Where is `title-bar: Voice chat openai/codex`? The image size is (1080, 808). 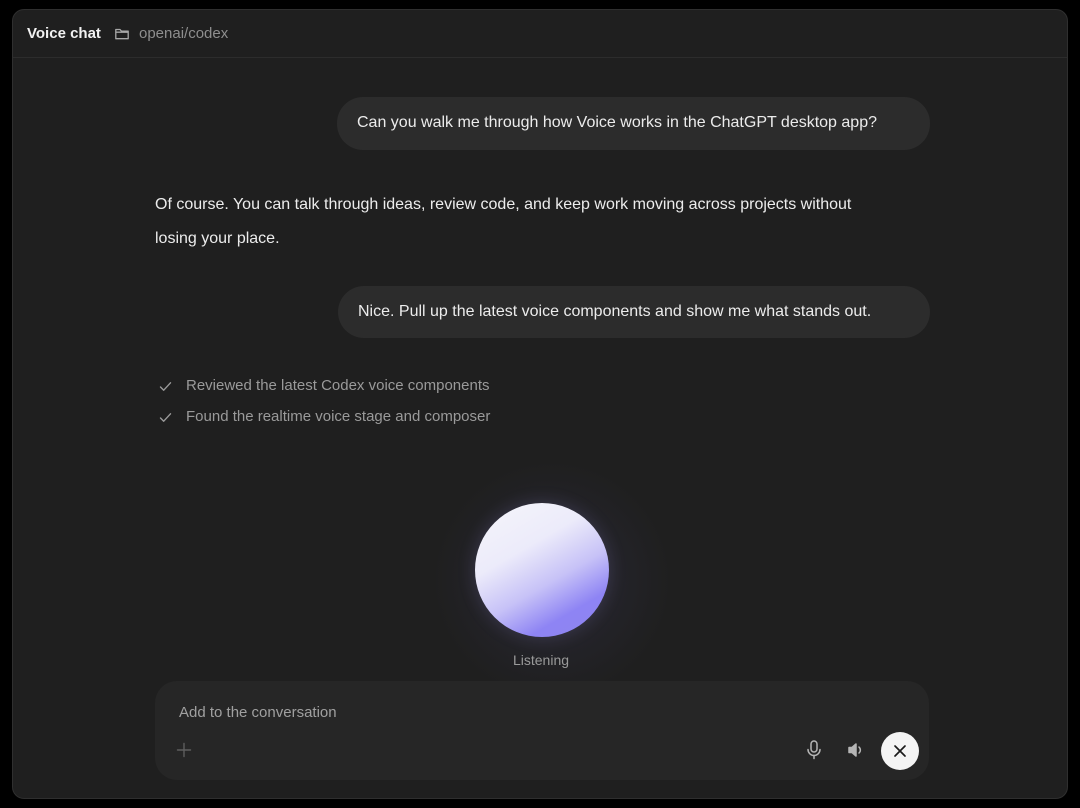 title-bar: Voice chat openai/codex is located at coordinates (540, 34).